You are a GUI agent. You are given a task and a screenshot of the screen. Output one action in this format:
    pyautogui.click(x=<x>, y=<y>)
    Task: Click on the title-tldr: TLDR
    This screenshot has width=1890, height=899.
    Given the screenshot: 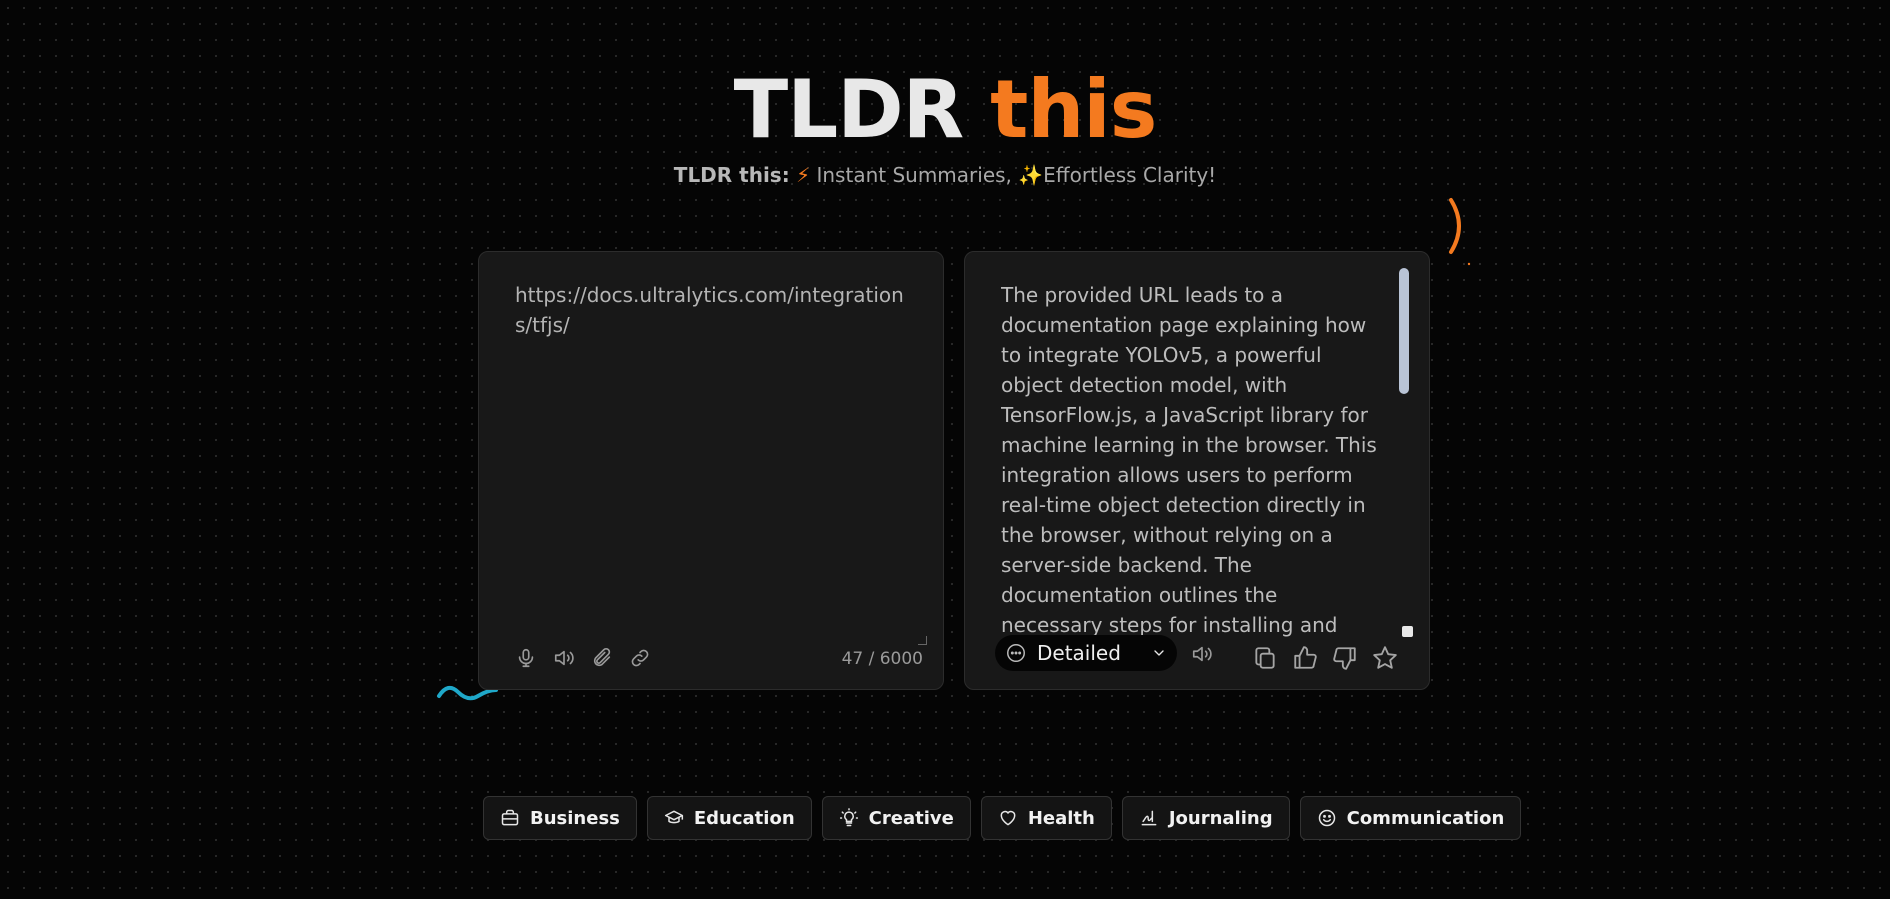 What is the action you would take?
    pyautogui.click(x=849, y=109)
    